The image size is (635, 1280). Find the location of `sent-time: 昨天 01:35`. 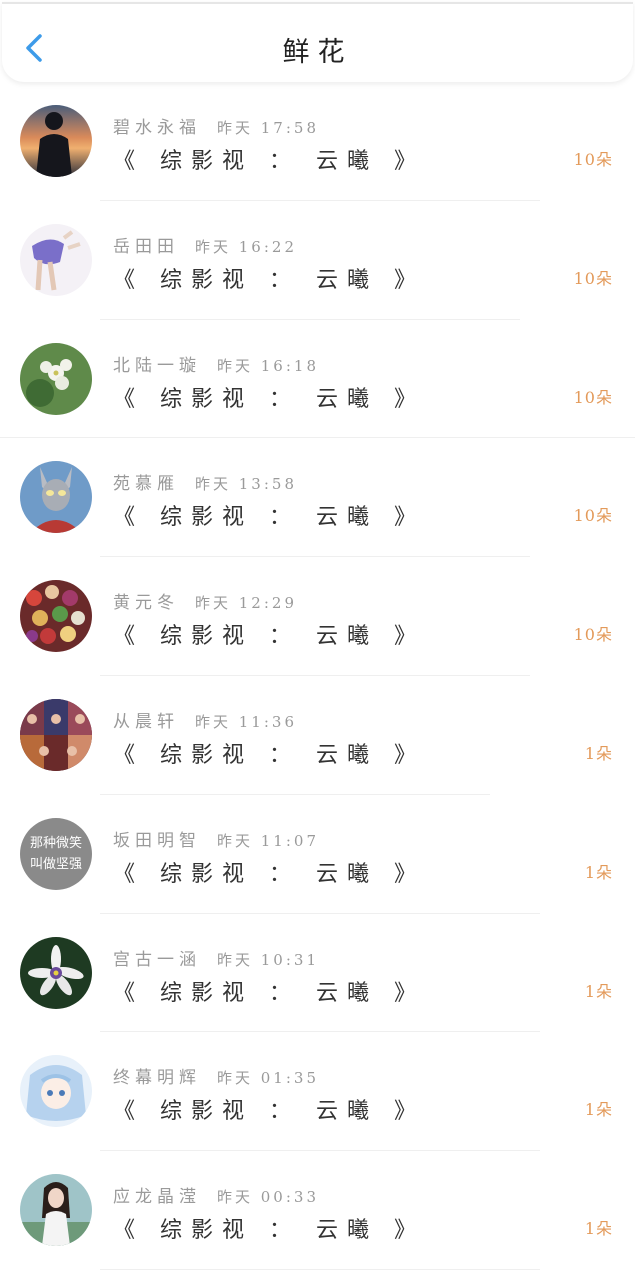

sent-time: 昨天 01:35 is located at coordinates (268, 1078).